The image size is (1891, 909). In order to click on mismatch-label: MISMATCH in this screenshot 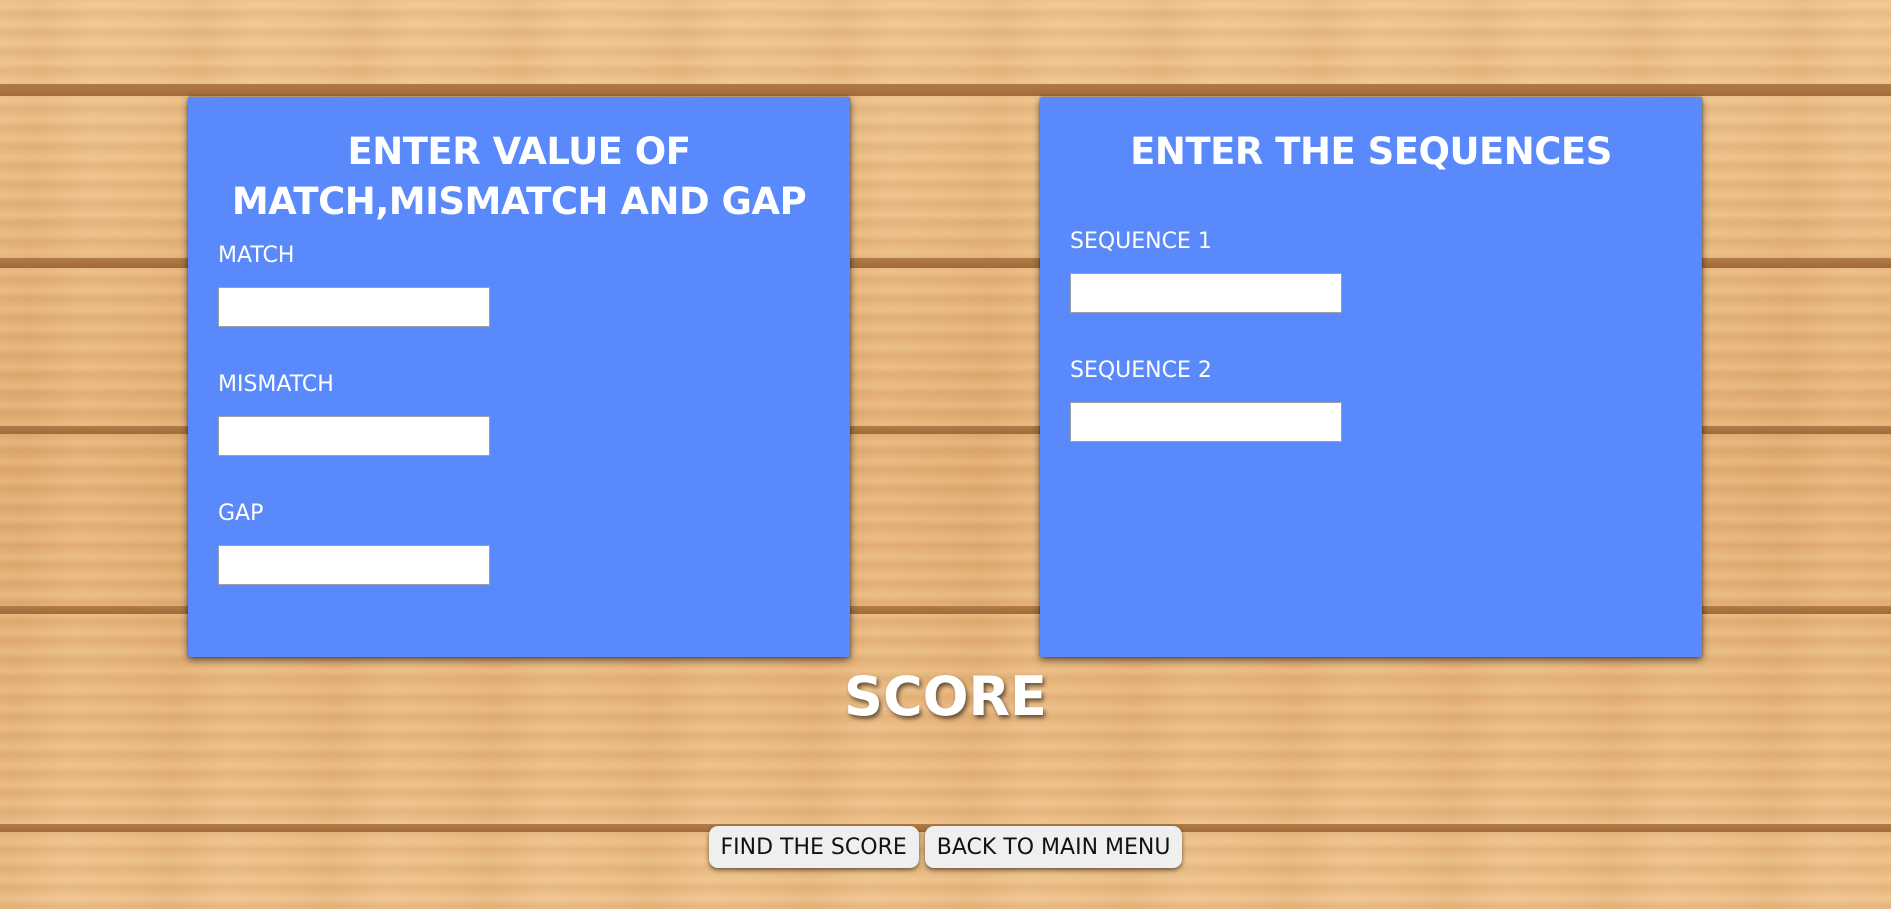, I will do `click(276, 384)`.